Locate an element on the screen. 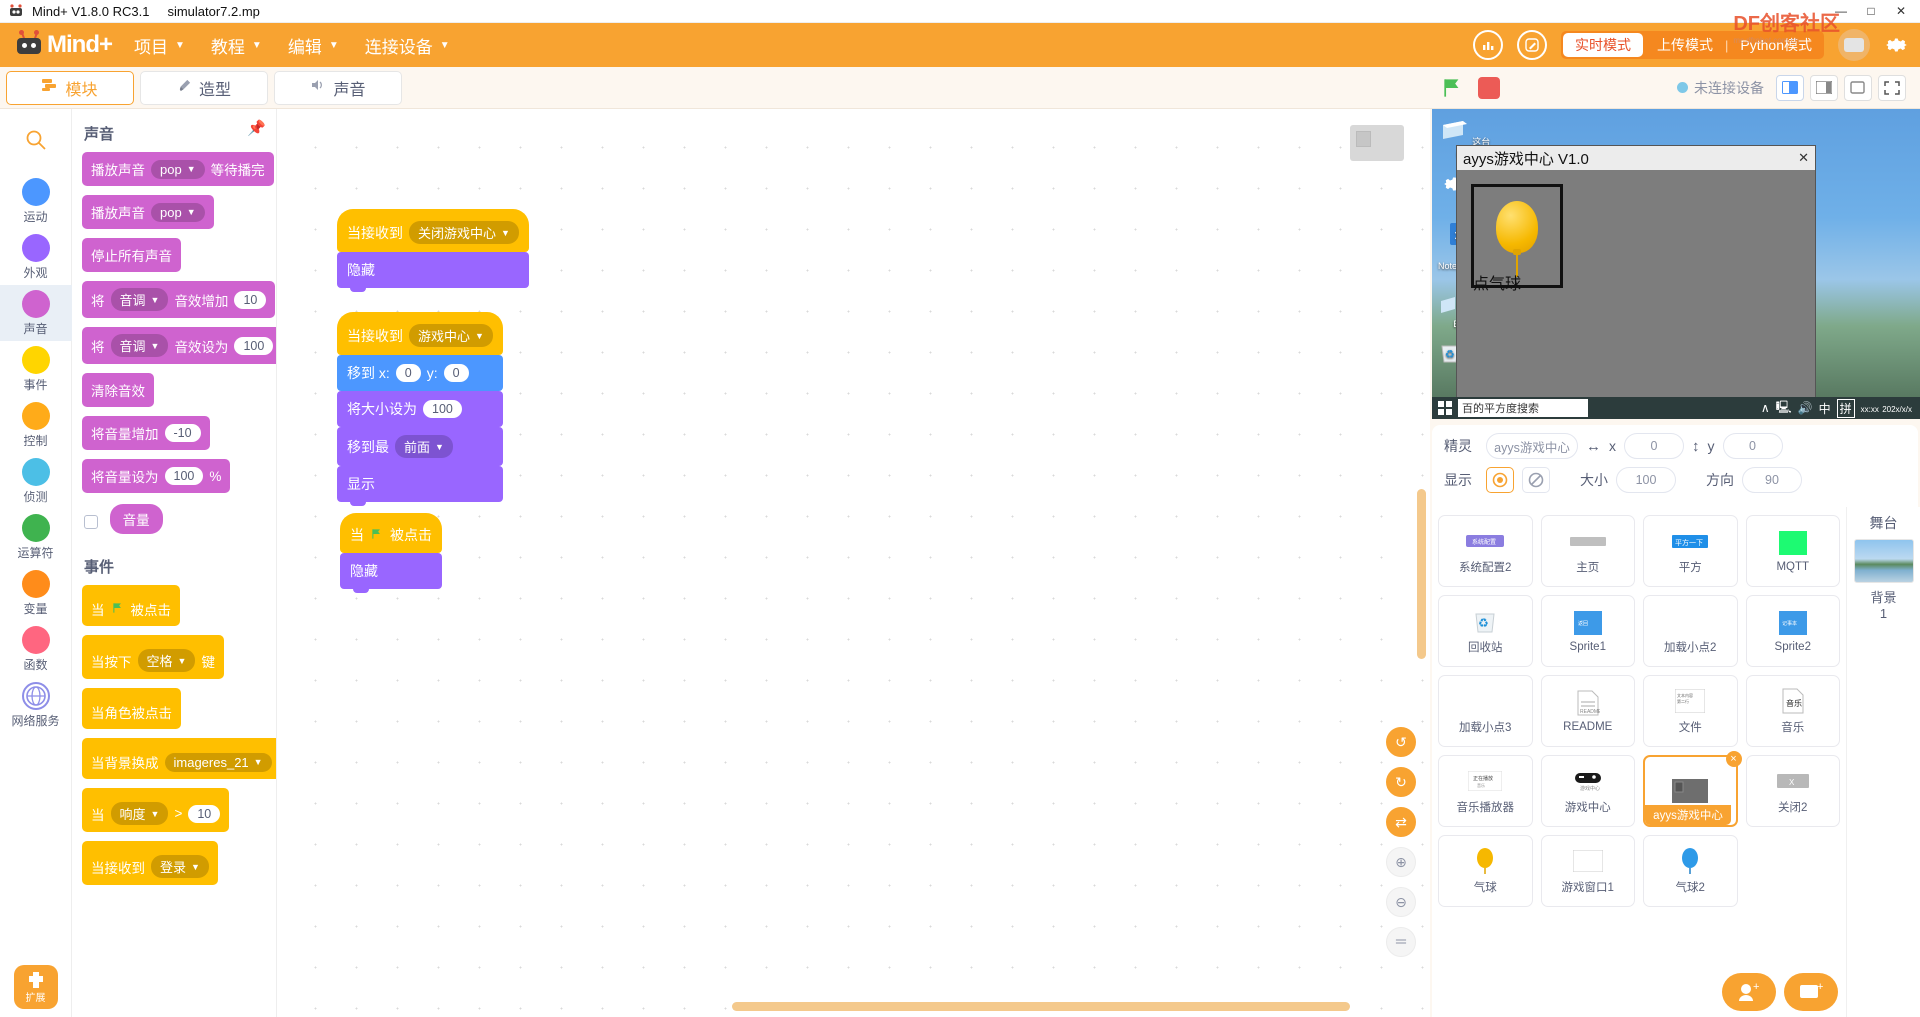 This screenshot has width=1920, height=1017. extensions-button: 扩展 is located at coordinates (35, 987).